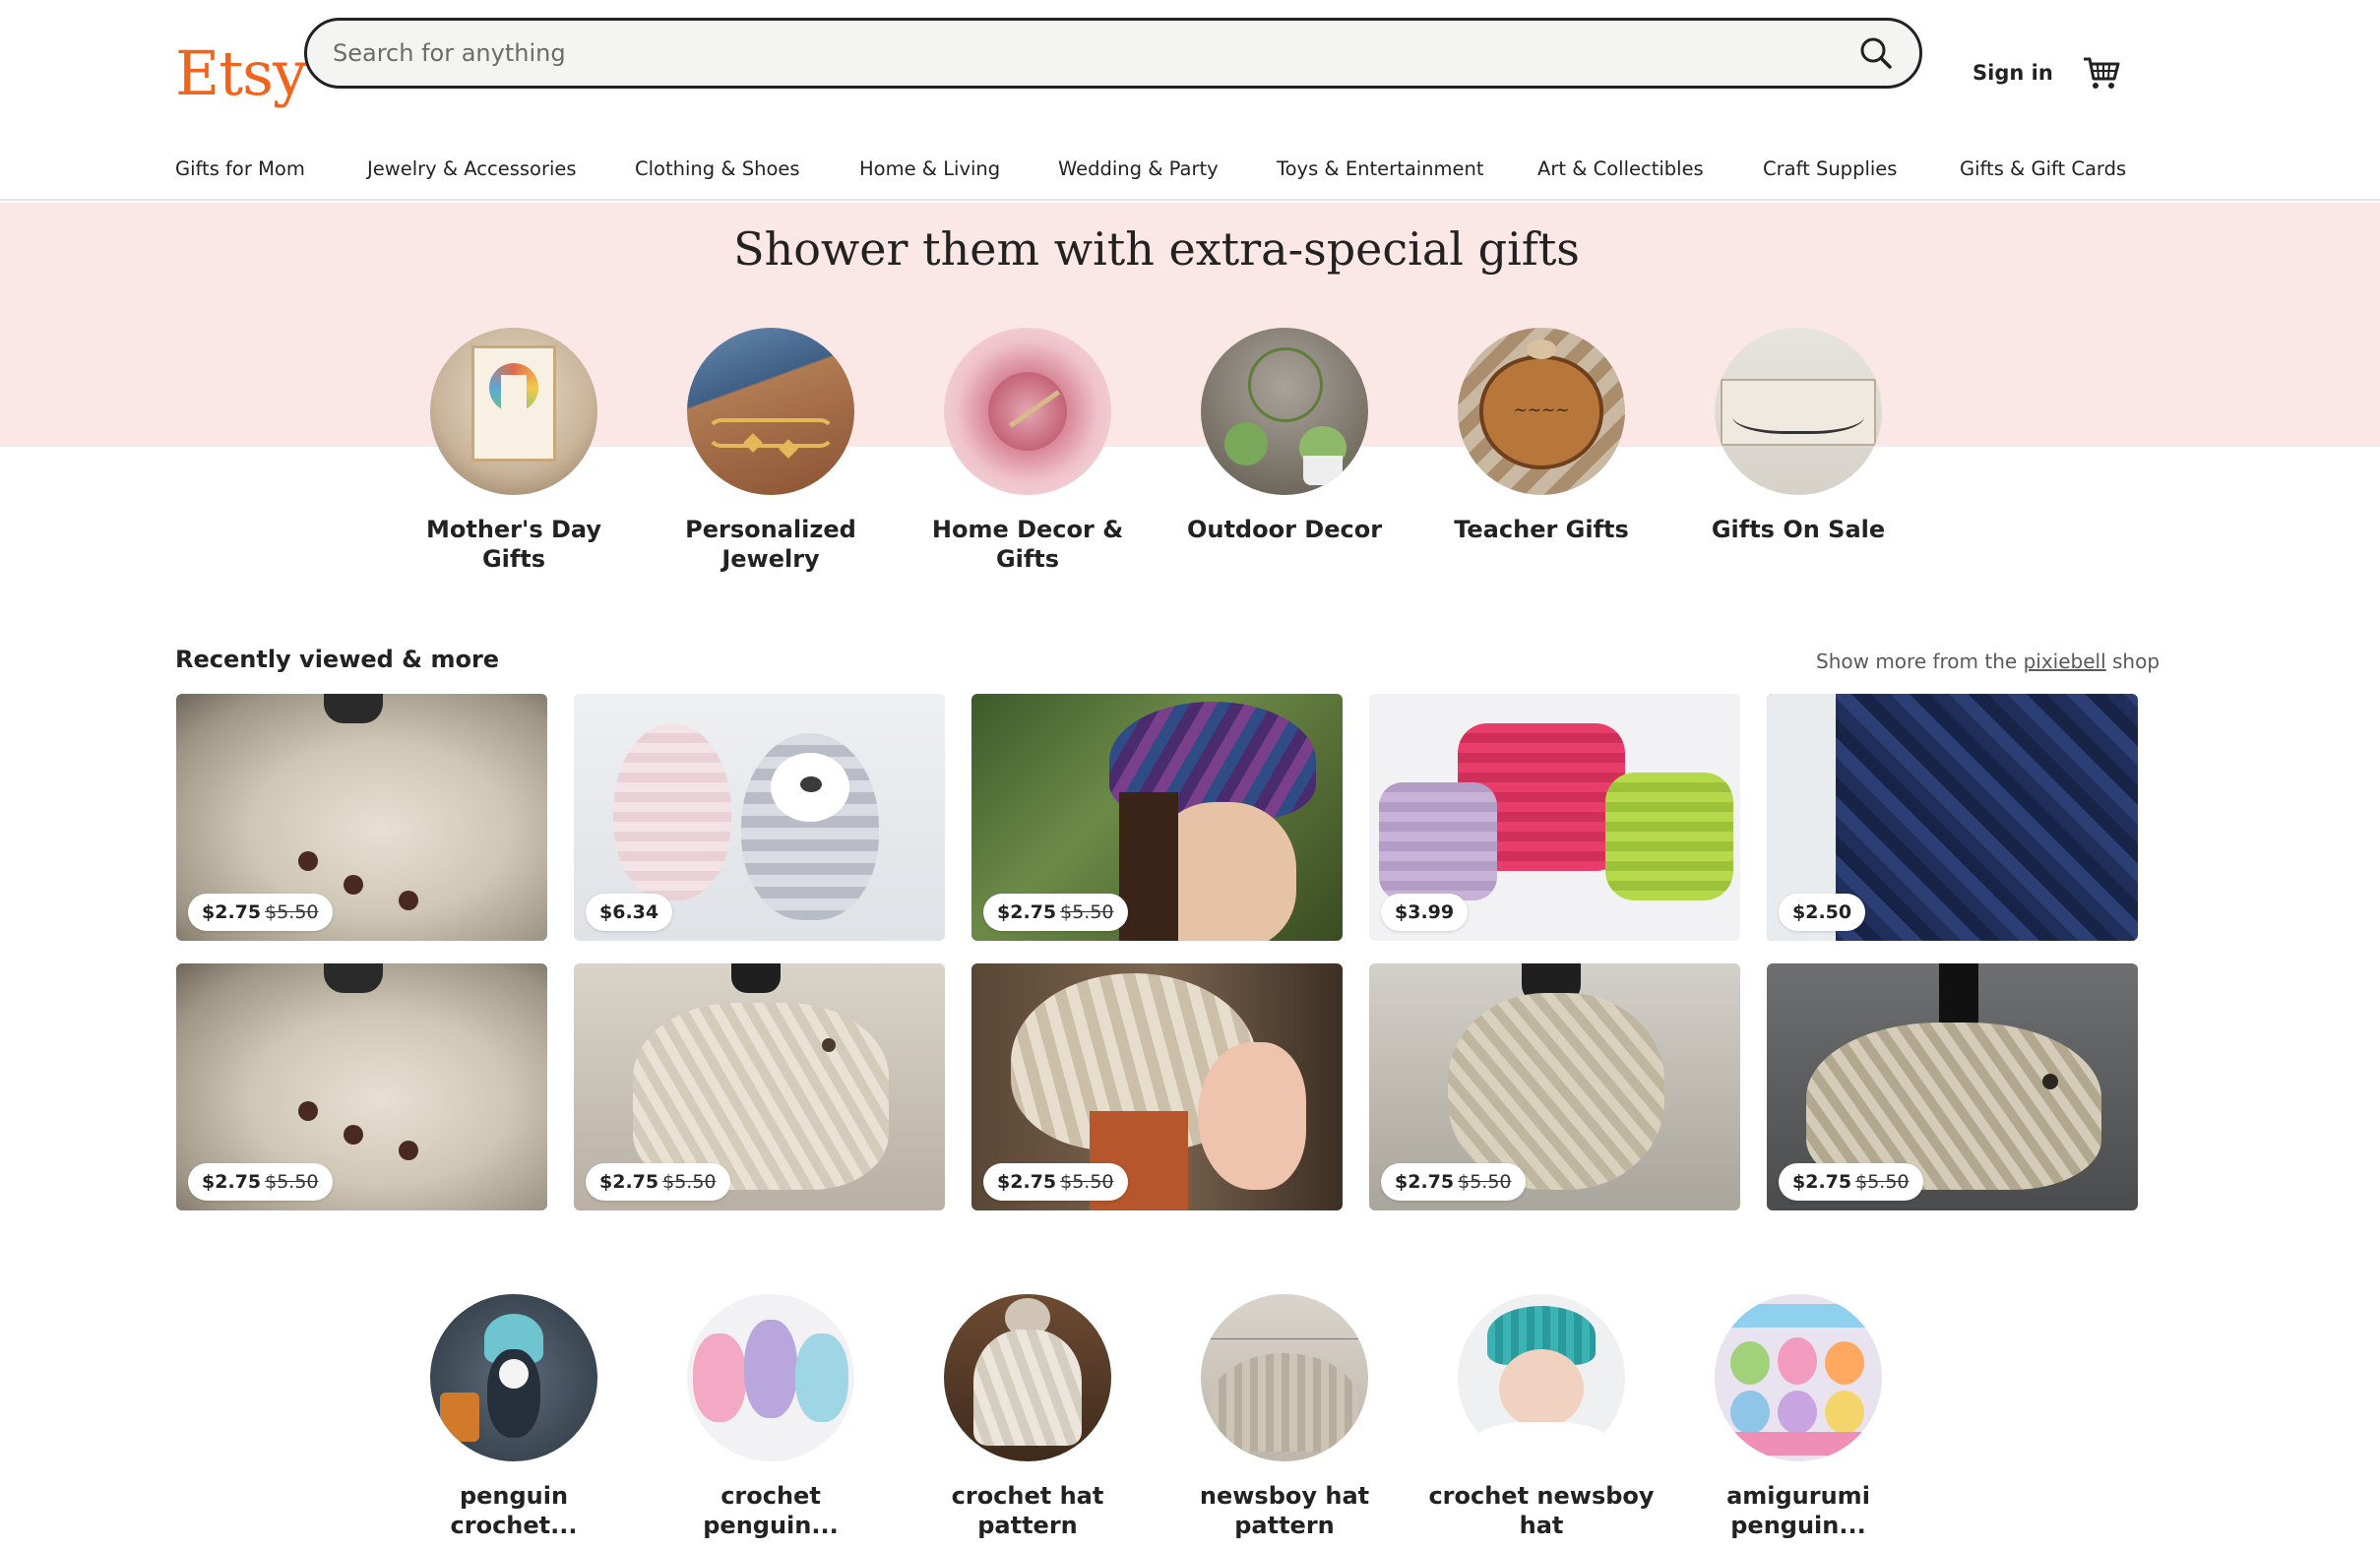  I want to click on etsy-logo: Etsy, so click(241, 73).